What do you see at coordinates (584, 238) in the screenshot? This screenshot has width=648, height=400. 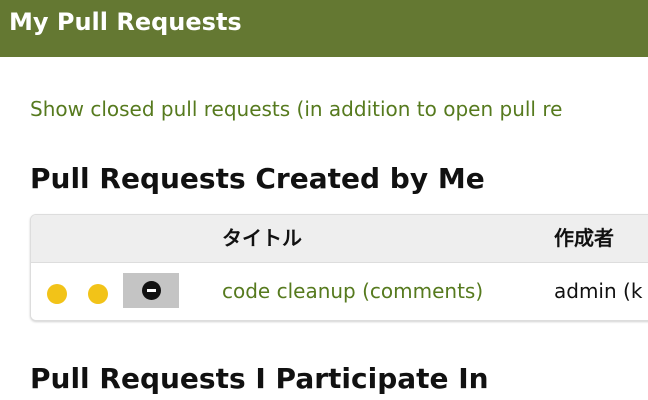 I see `column-header-author: 作成者` at bounding box center [584, 238].